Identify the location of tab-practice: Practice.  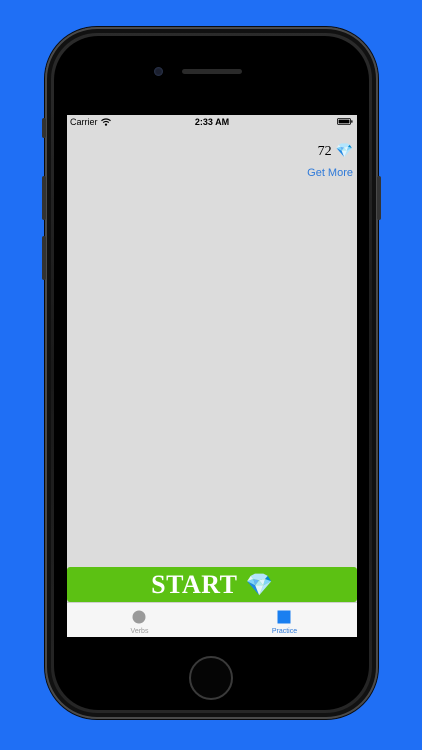
(284, 620).